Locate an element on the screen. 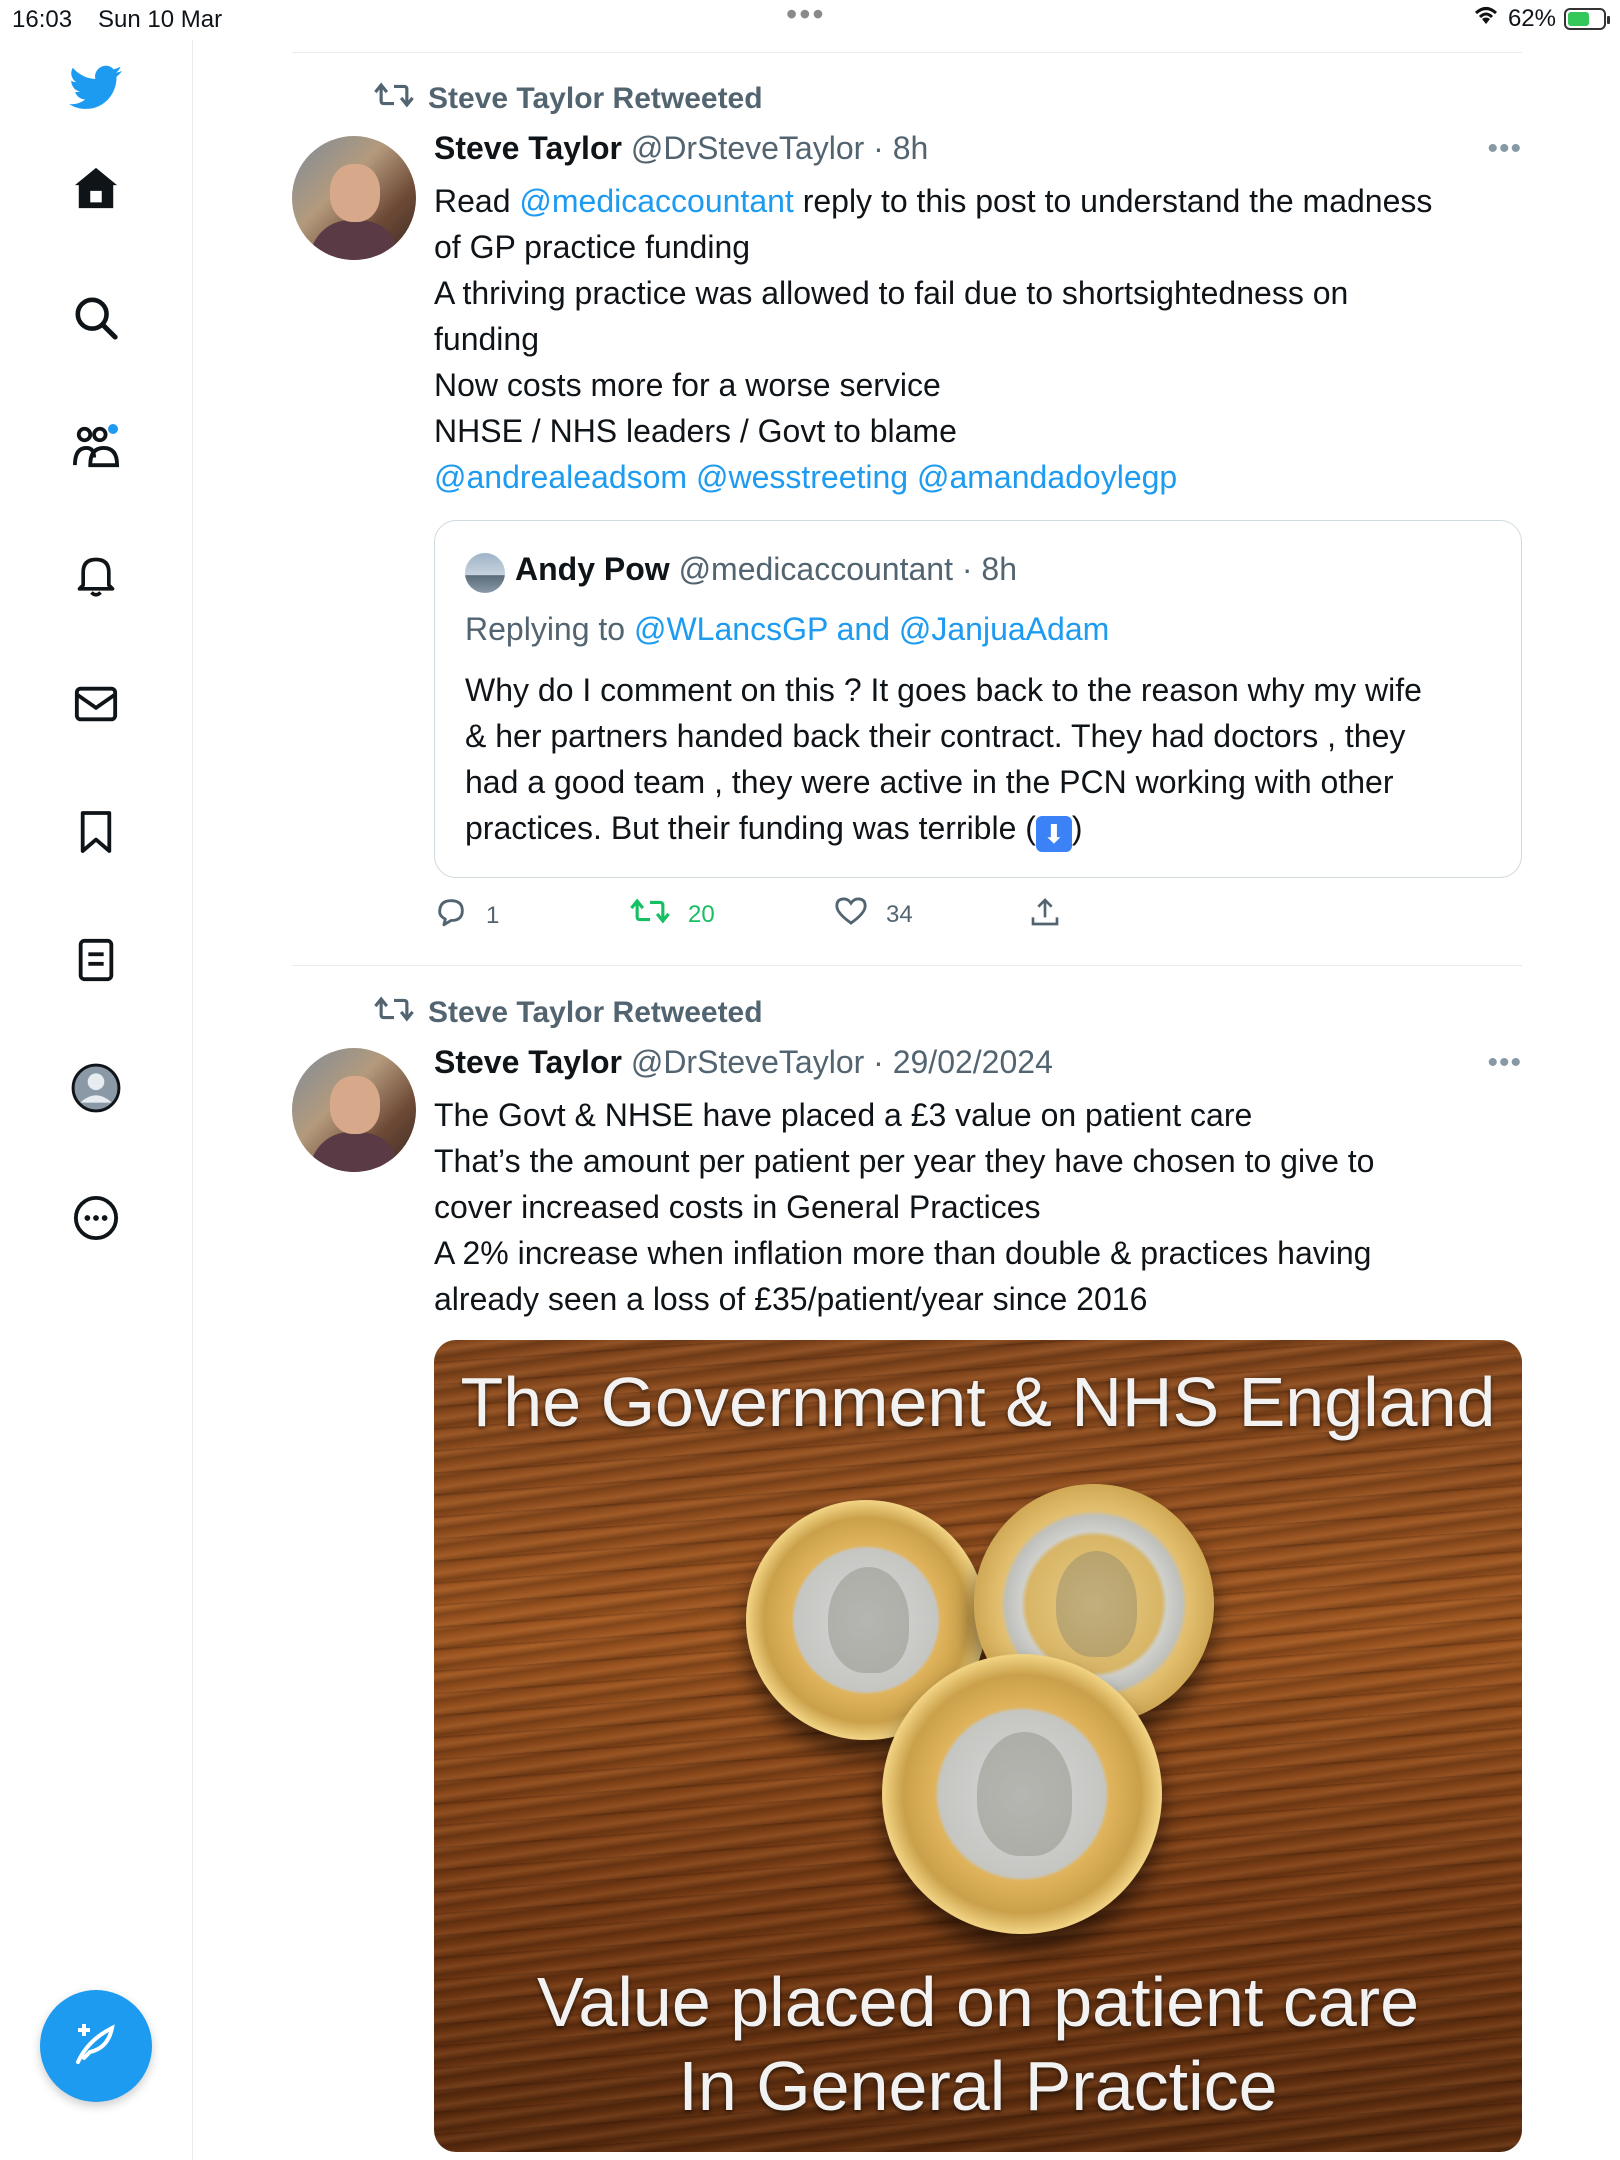 The height and width of the screenshot is (2160, 1620). twitter-logo-icon is located at coordinates (96, 88).